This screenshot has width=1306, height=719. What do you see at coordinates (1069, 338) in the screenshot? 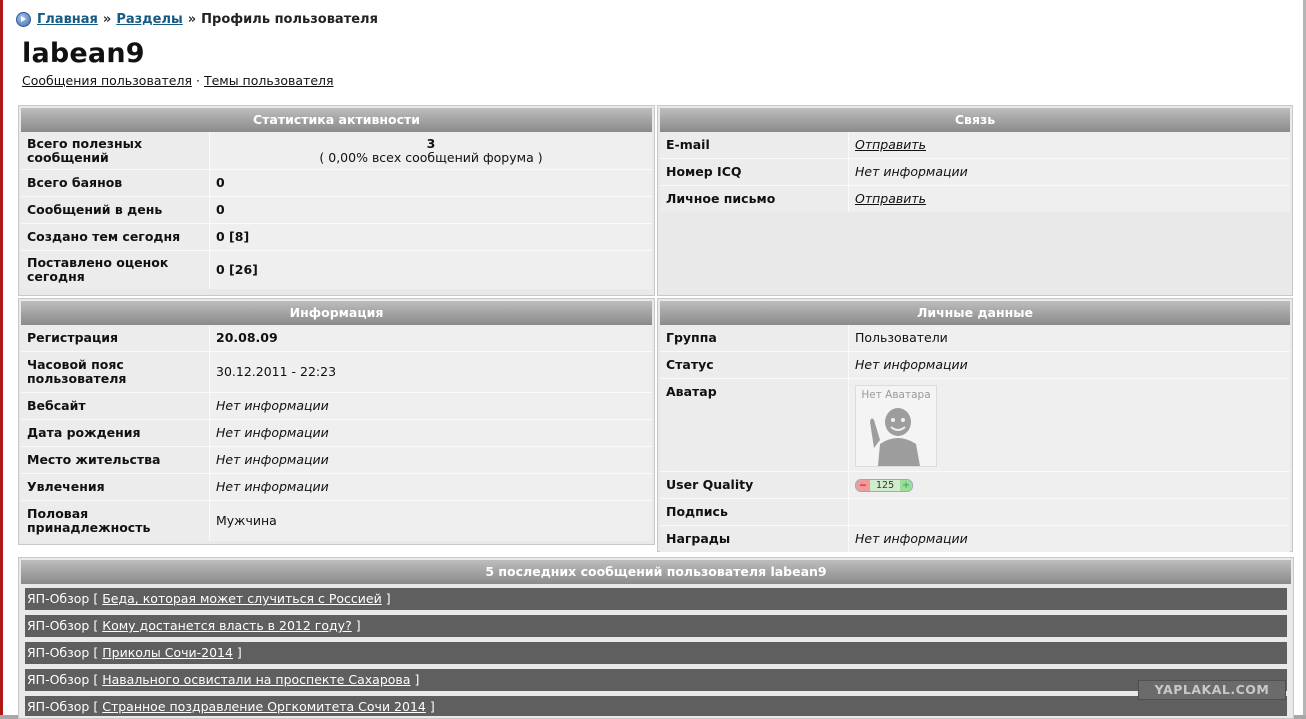
I see `personal-value: Пользователи` at bounding box center [1069, 338].